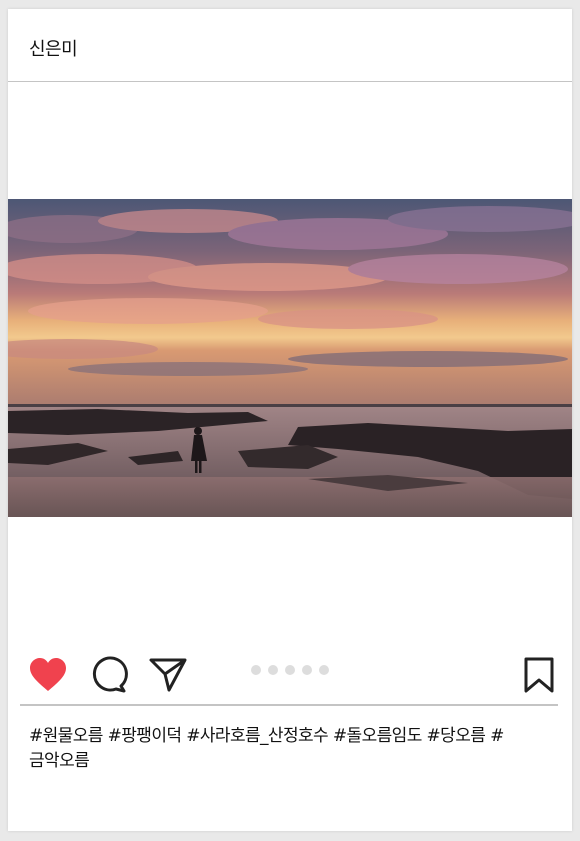  What do you see at coordinates (266, 748) in the screenshot?
I see `post-caption: #원물오름 #팡팽이덕 #사라호름_산정호수 #돌오름임도 #당오름 #금악오름` at bounding box center [266, 748].